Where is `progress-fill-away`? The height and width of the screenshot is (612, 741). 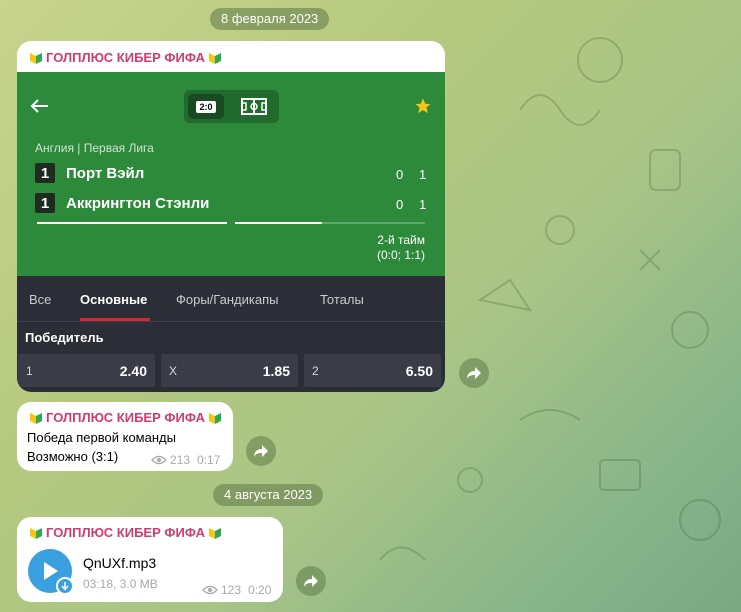
progress-fill-away is located at coordinates (279, 223).